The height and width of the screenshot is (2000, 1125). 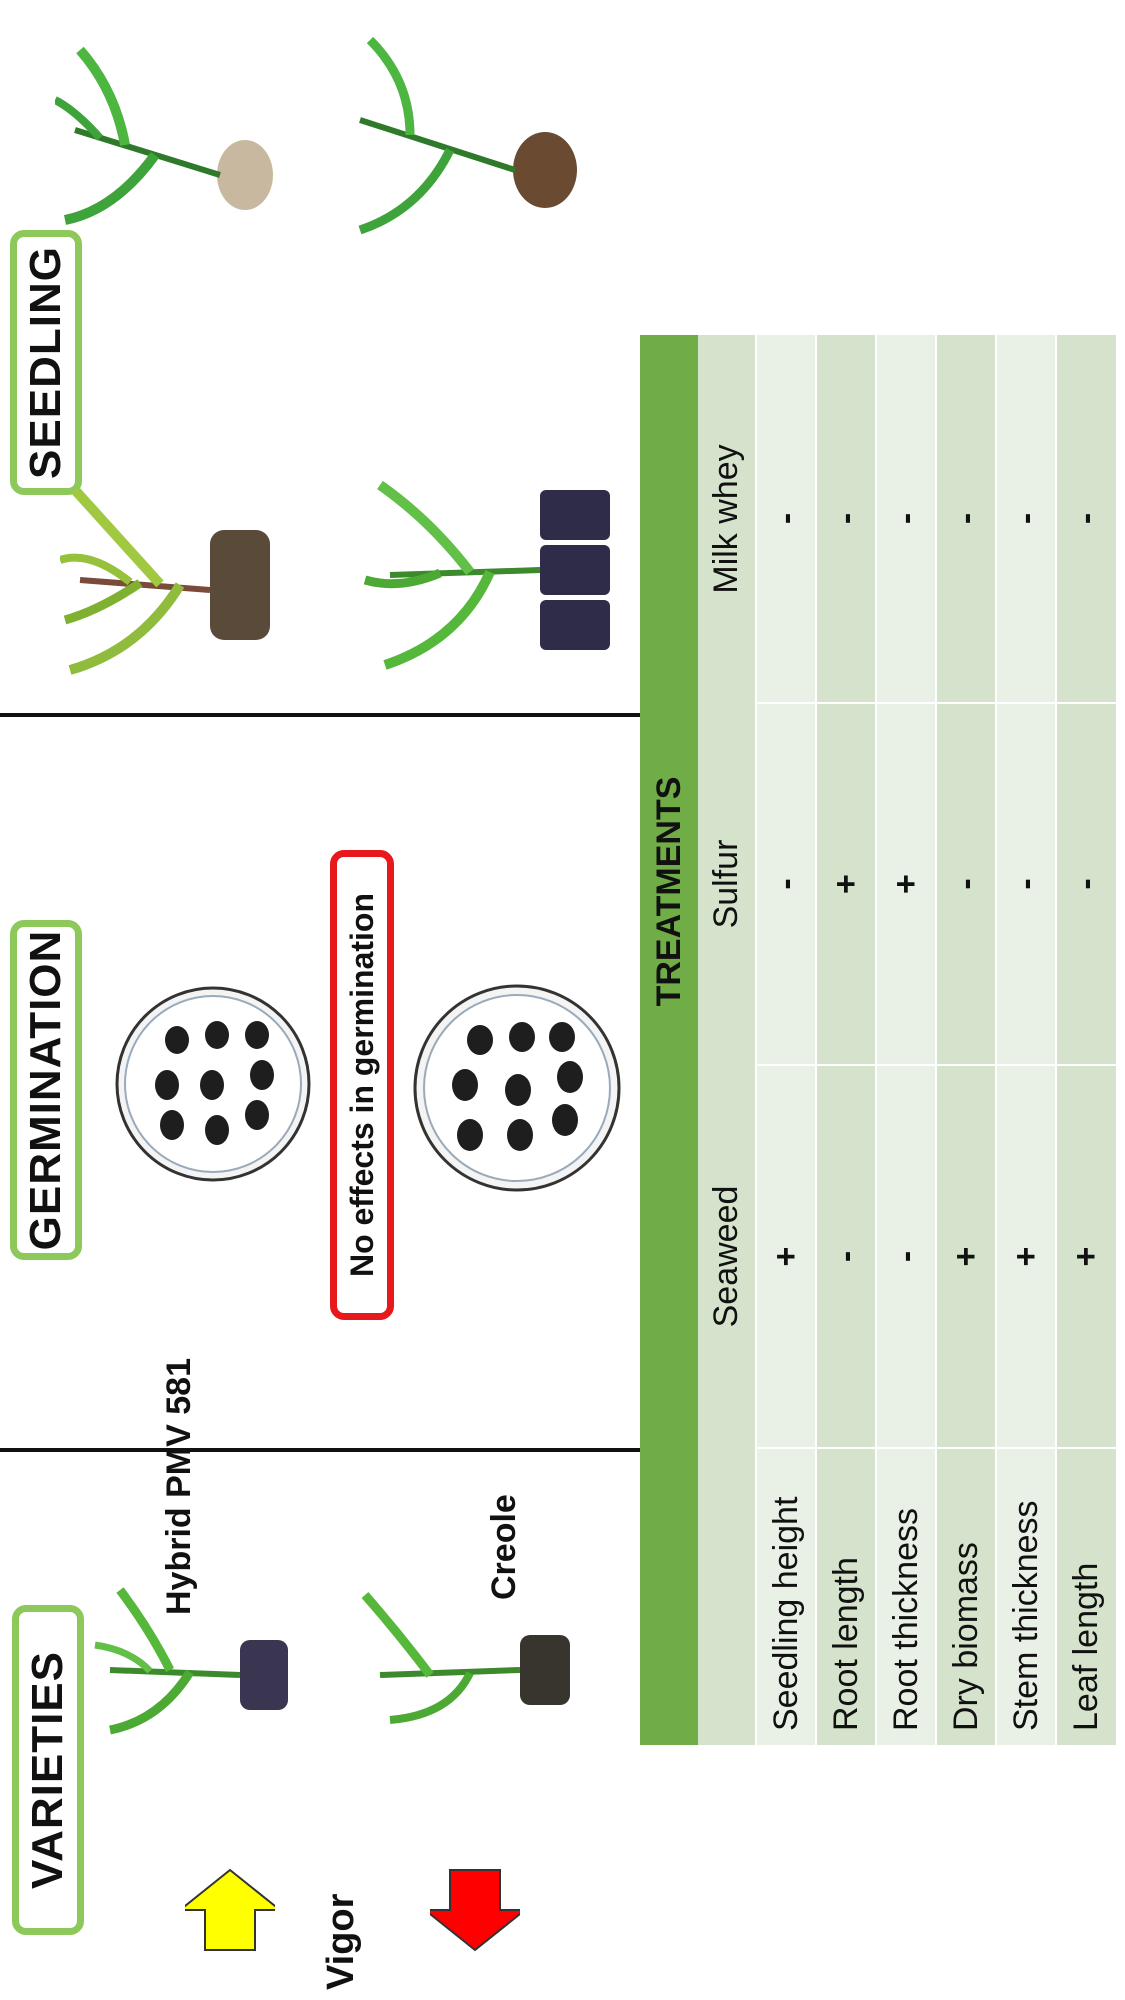 What do you see at coordinates (1086, 1596) in the screenshot?
I see `row-label: Leaf length` at bounding box center [1086, 1596].